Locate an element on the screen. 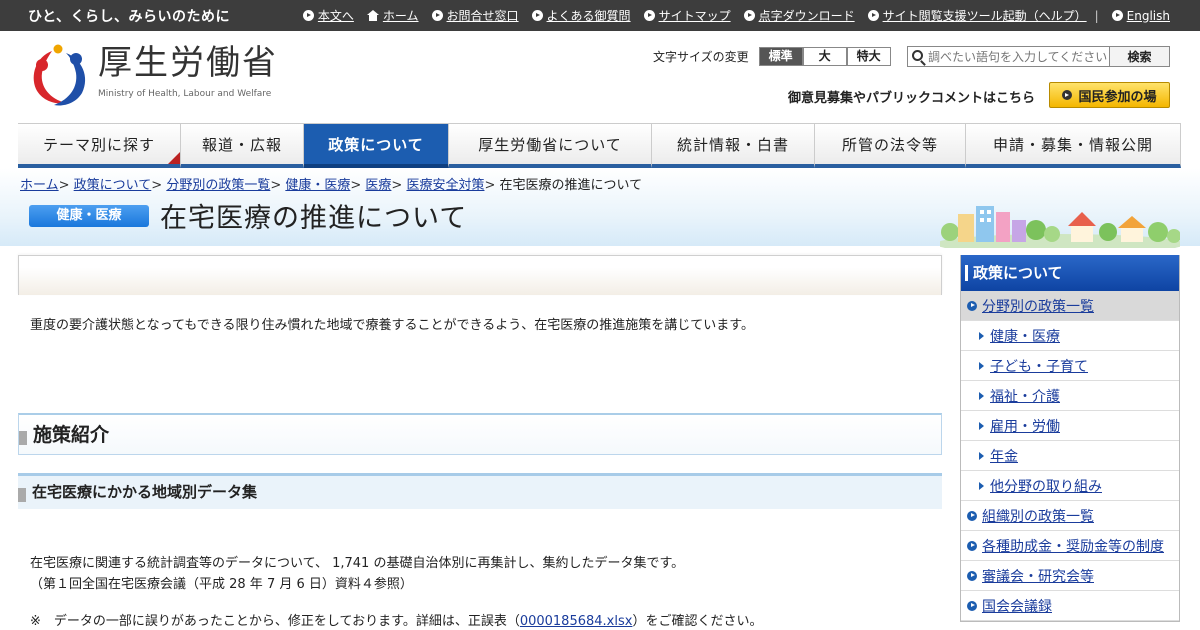 Image resolution: width=1200 pixels, height=630 pixels. sidebar-item: 組織別の政策一覧 is located at coordinates (1070, 516).